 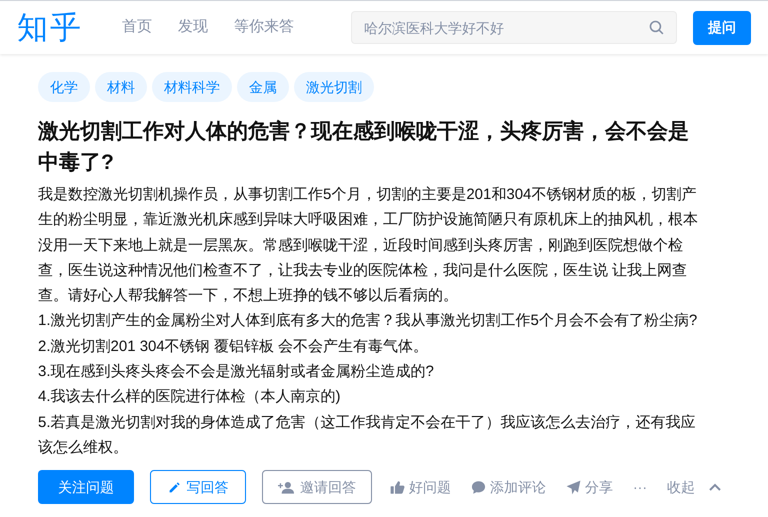 I want to click on action-link: 好问题, so click(x=420, y=487).